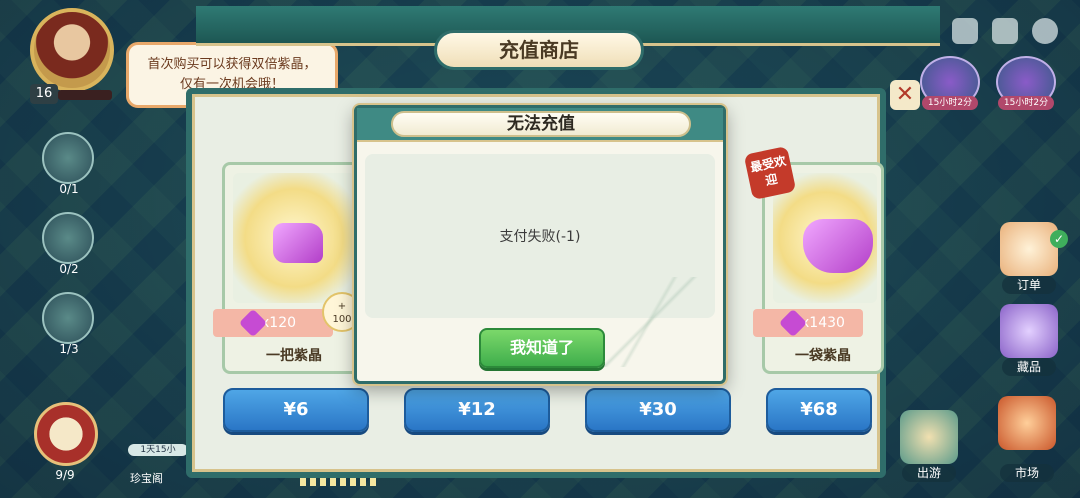 This screenshot has width=1080, height=498. I want to click on treasure-timer: 1天15小, so click(158, 450).